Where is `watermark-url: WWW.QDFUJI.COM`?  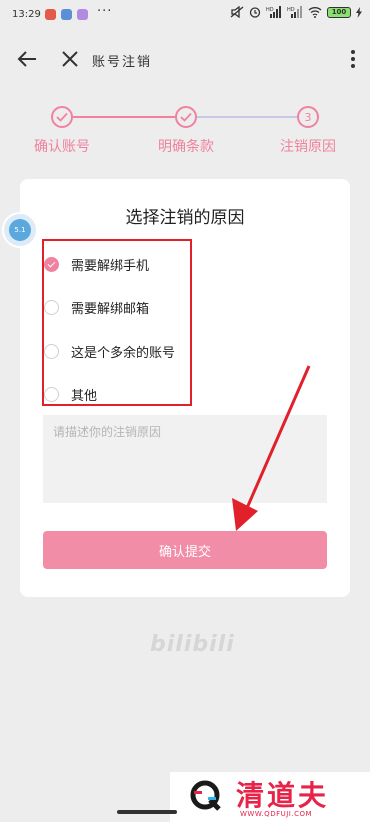 watermark-url: WWW.QDFUJI.COM is located at coordinates (276, 814).